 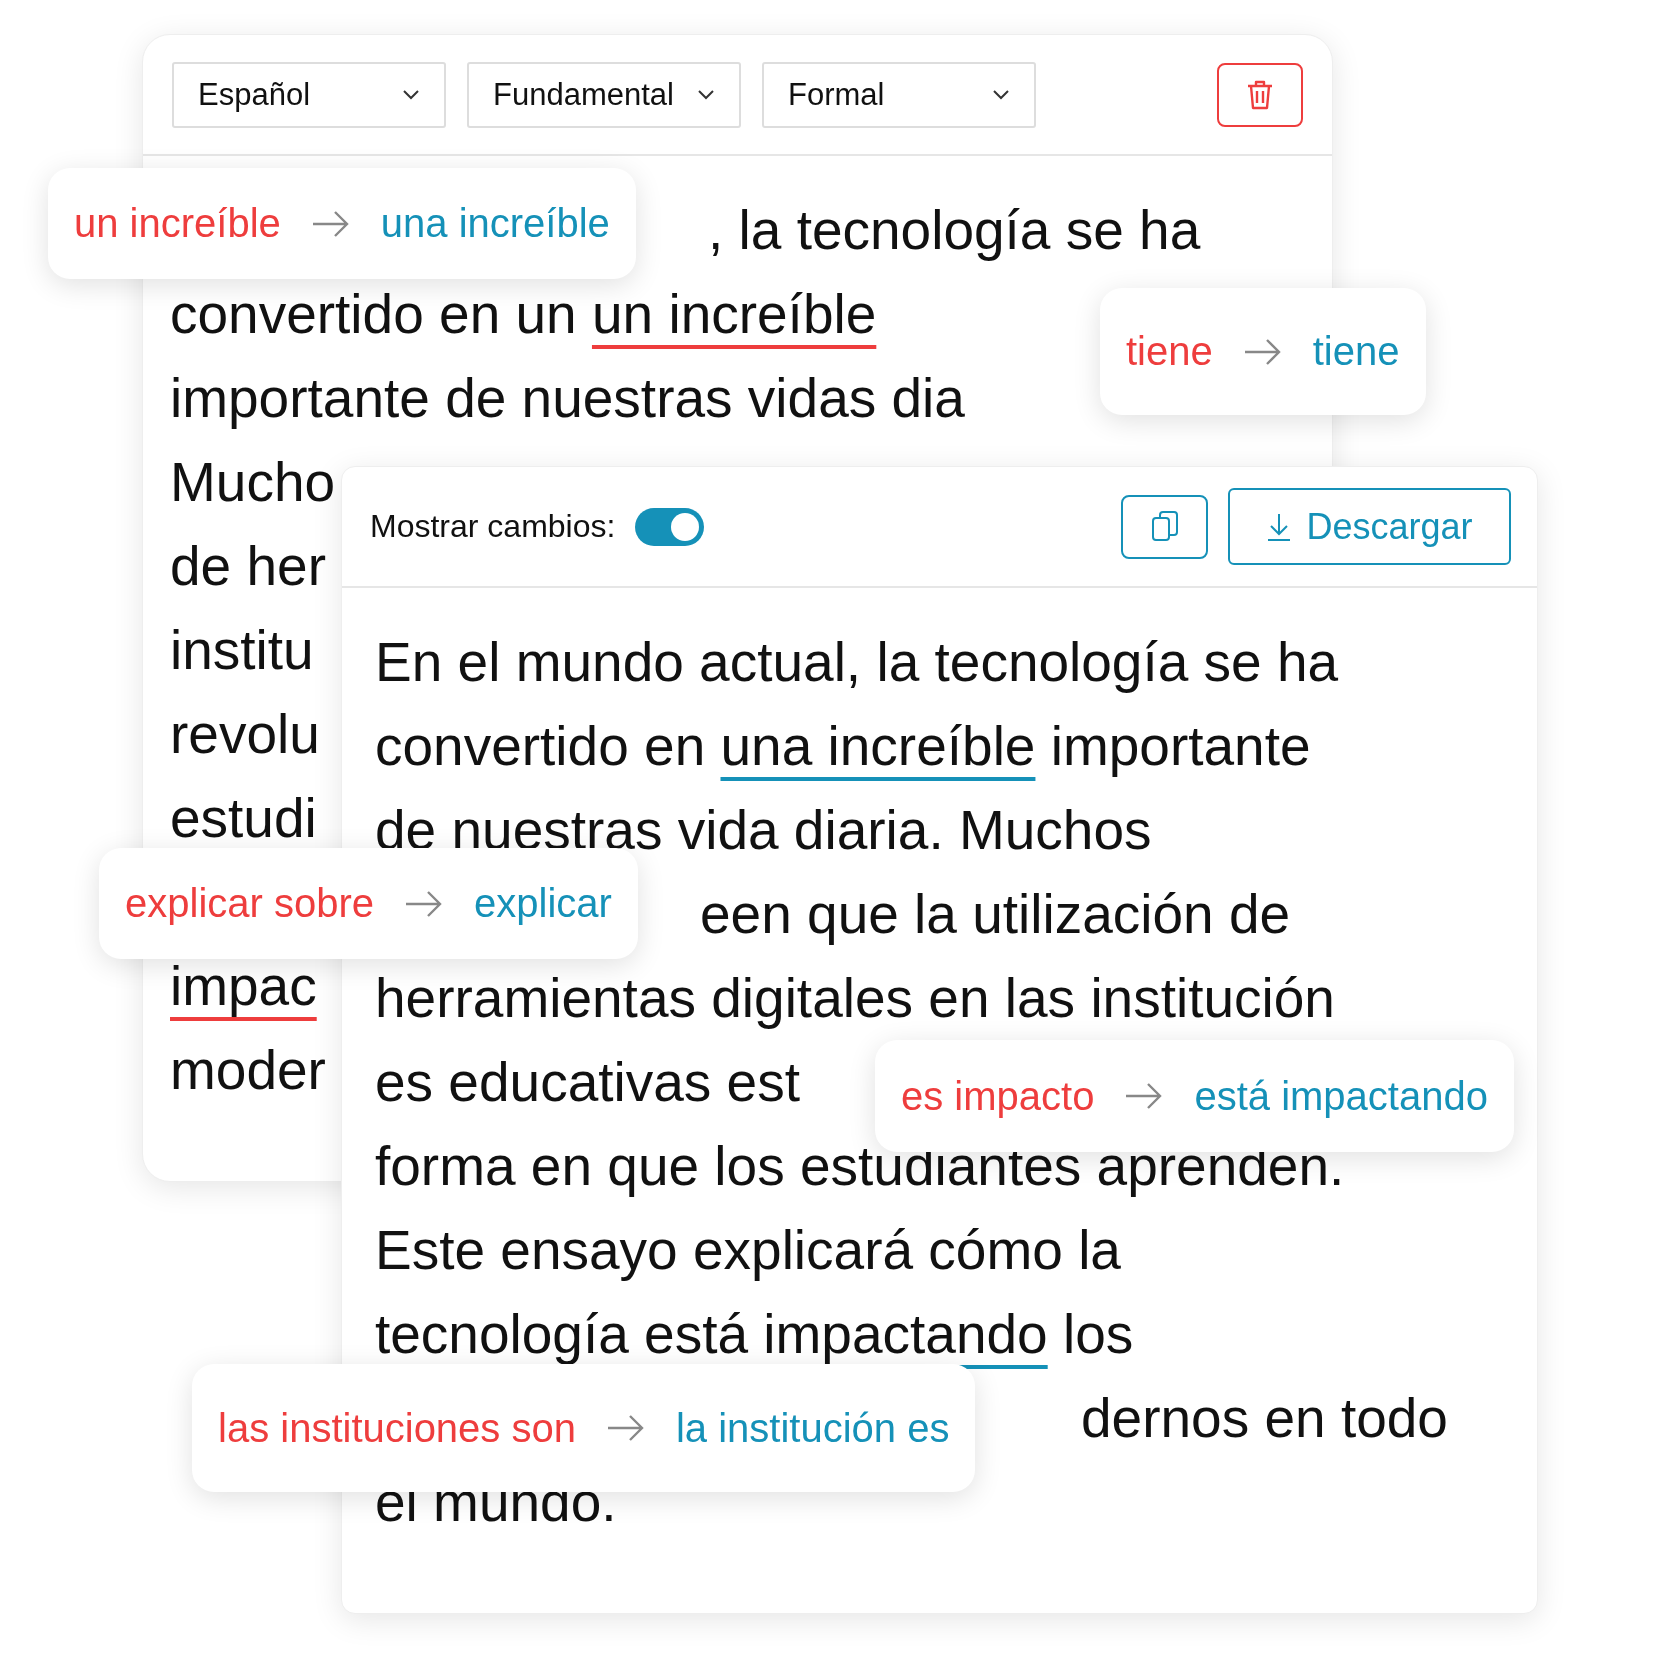 I want to click on original-phrase: es impacto, so click(x=998, y=1096).